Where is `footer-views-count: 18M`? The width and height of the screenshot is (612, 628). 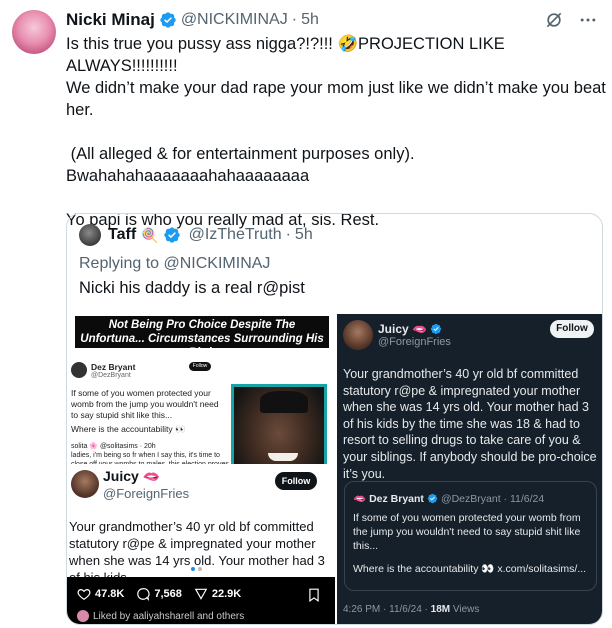
footer-views-count: 18M is located at coordinates (440, 609).